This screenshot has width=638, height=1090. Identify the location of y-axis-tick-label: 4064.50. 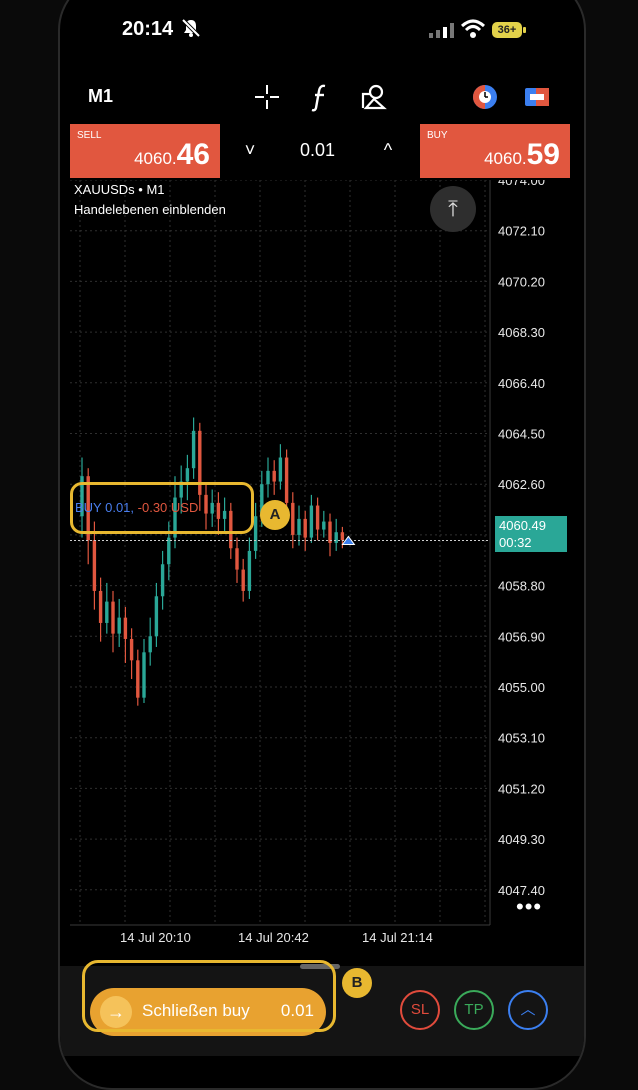
(521, 434).